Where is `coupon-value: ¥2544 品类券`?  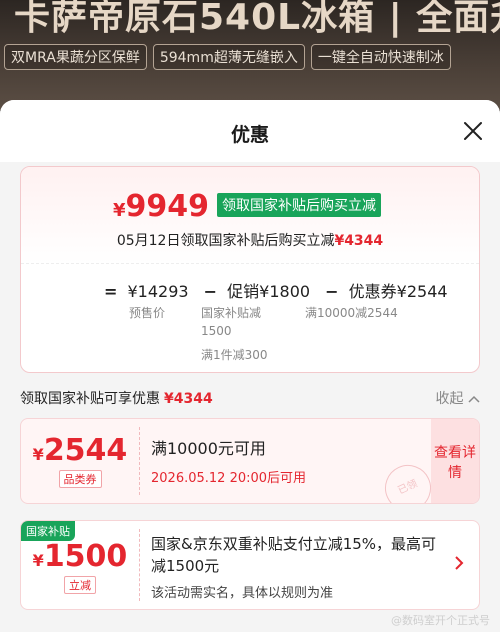 coupon-value: ¥2544 品类券 is located at coordinates (80, 461).